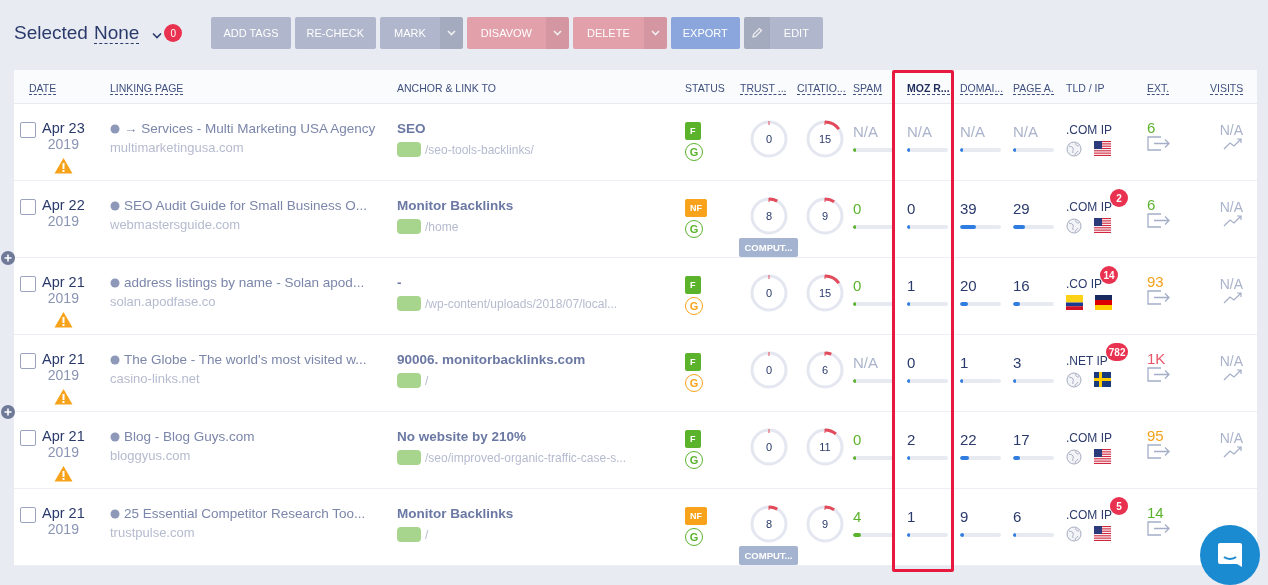 This screenshot has height=585, width=1268. I want to click on chat-button, so click(1230, 555).